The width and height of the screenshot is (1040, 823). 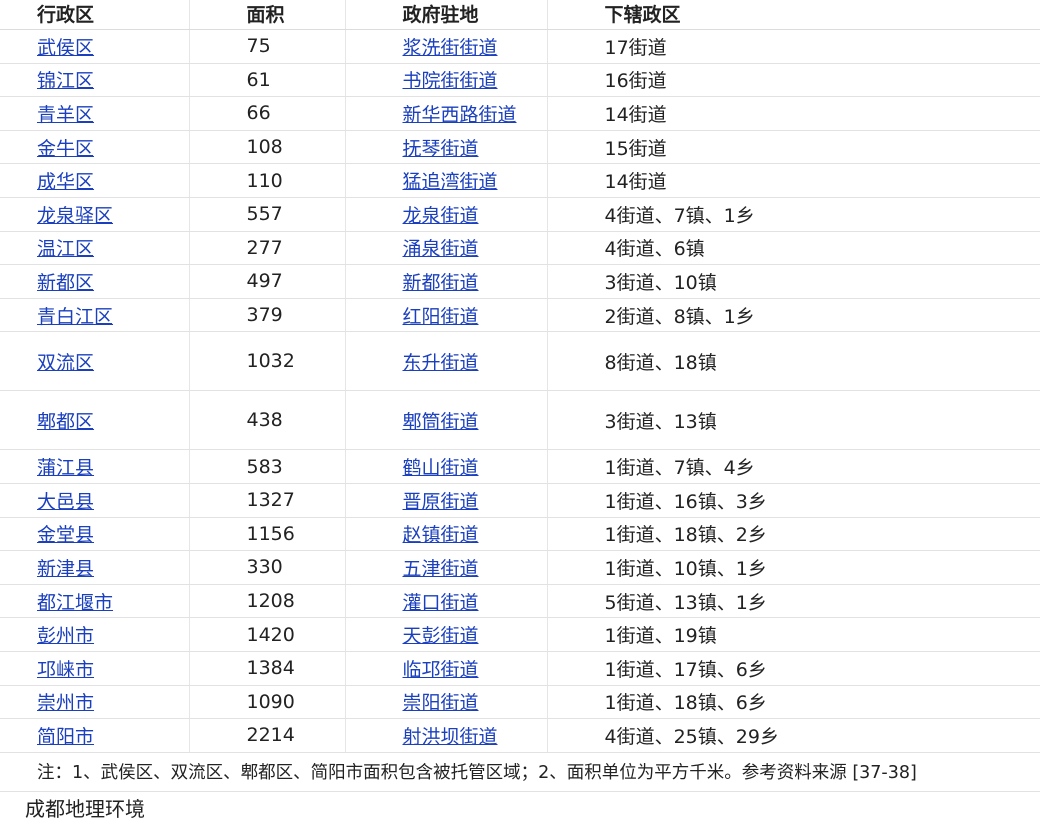 I want to click on seat-link: 抚琴街道, so click(x=441, y=149).